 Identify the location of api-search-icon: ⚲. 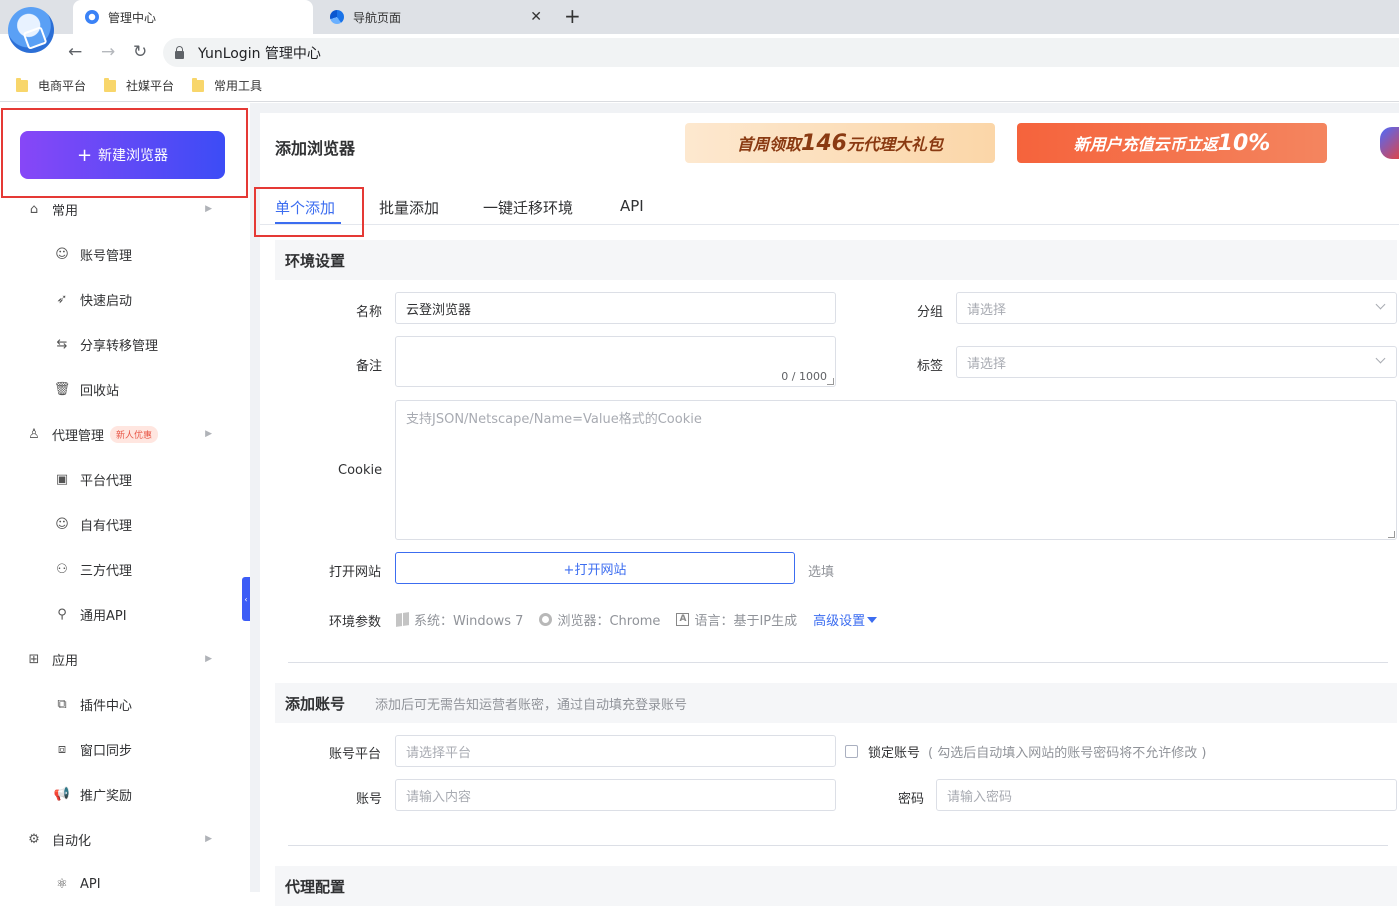
(62, 614).